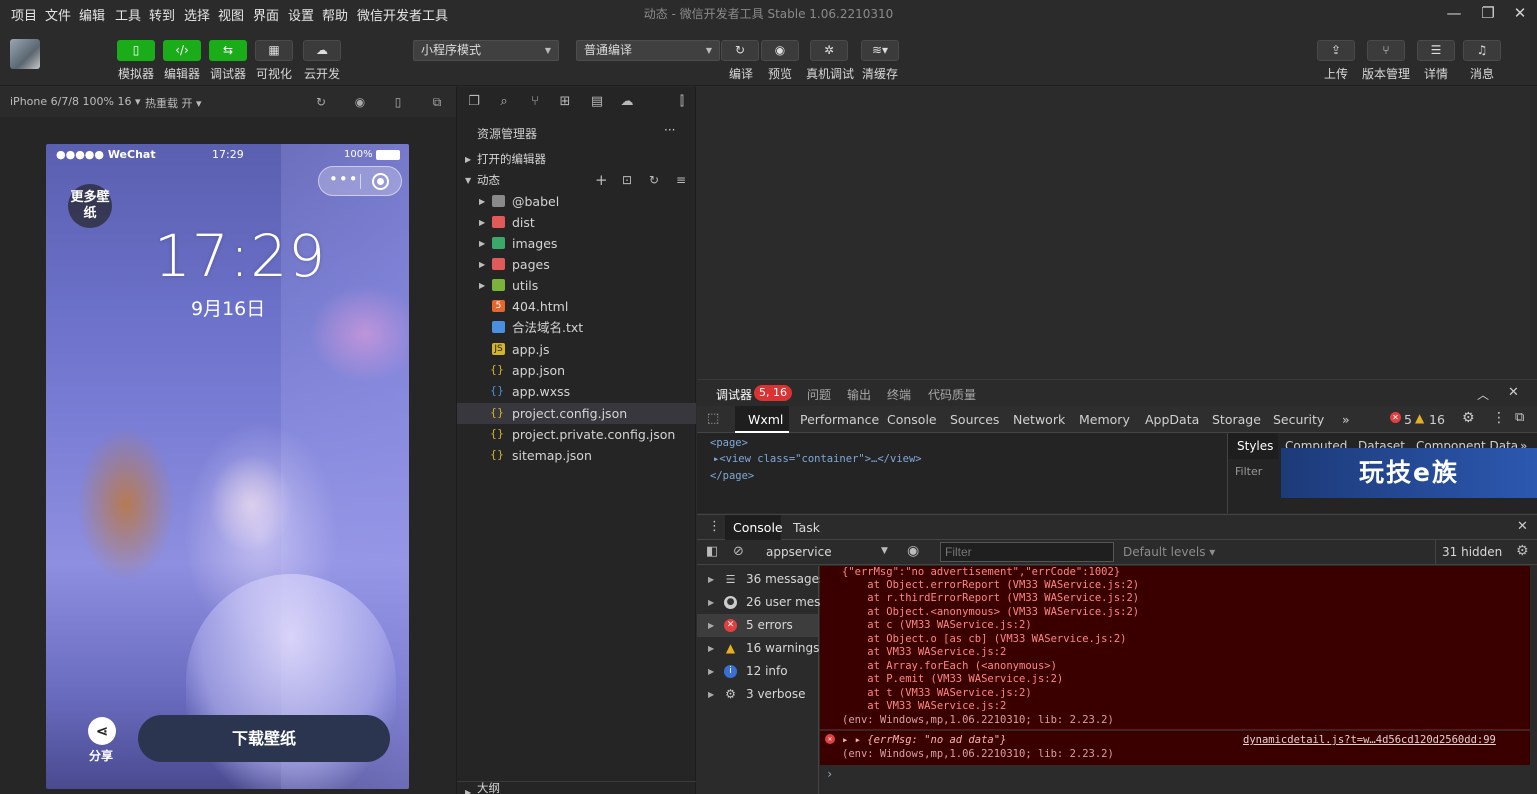  I want to click on tab-sources: Sources, so click(974, 419).